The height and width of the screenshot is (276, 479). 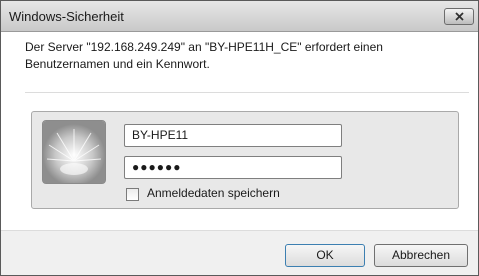 What do you see at coordinates (74, 152) in the screenshot?
I see `user-tile-icon` at bounding box center [74, 152].